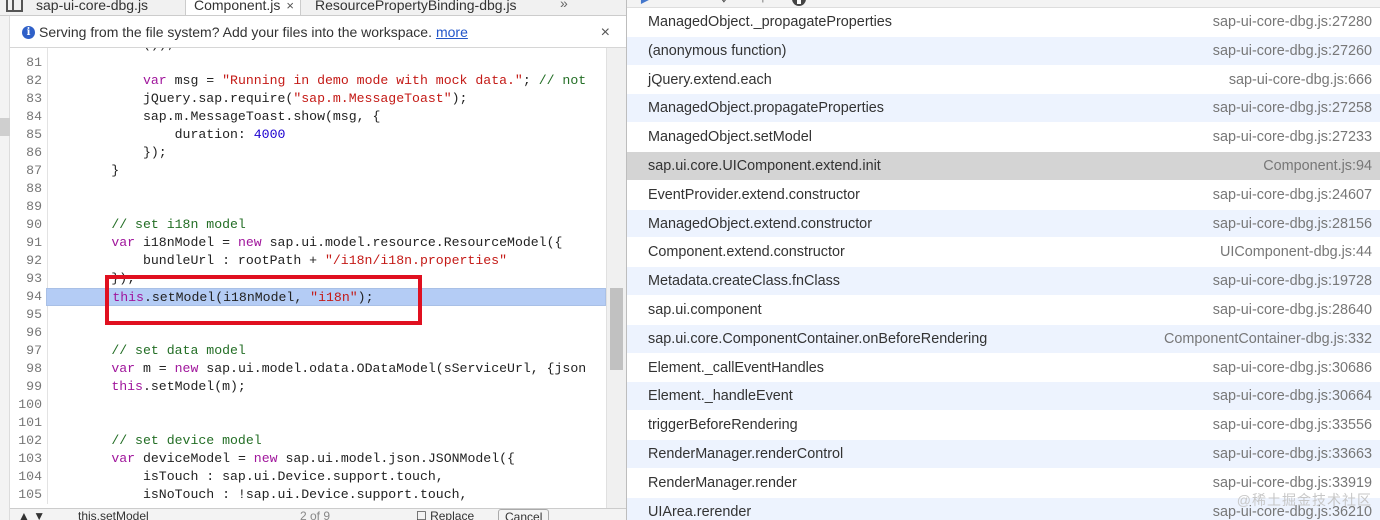 The image size is (1380, 520). What do you see at coordinates (760, 223) in the screenshot?
I see `frame-function-name: ManagedObject.extend.constructor` at bounding box center [760, 223].